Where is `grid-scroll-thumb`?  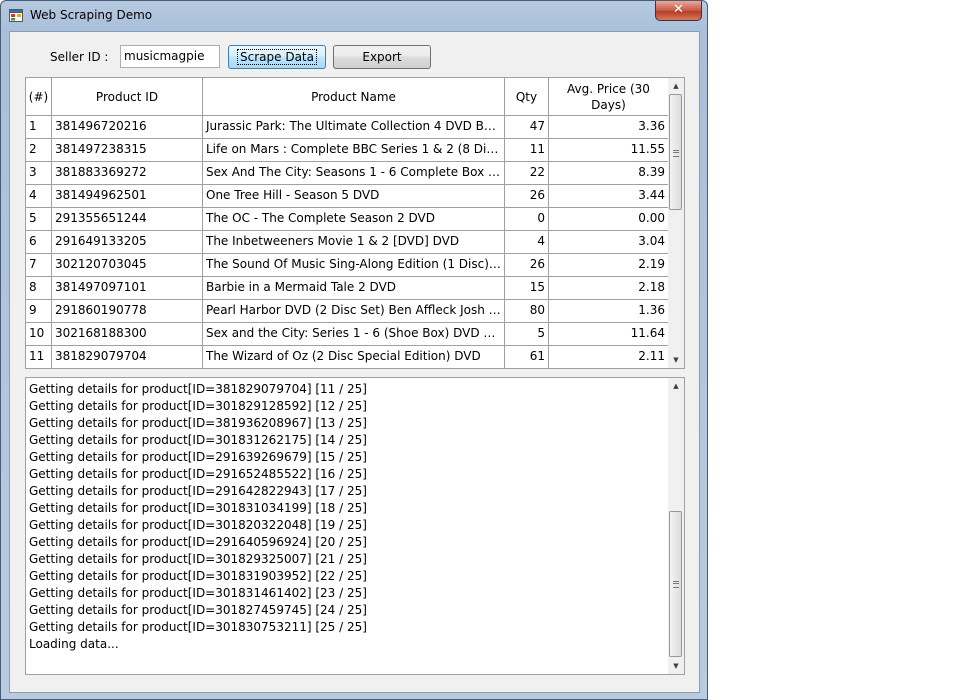 grid-scroll-thumb is located at coordinates (675, 152).